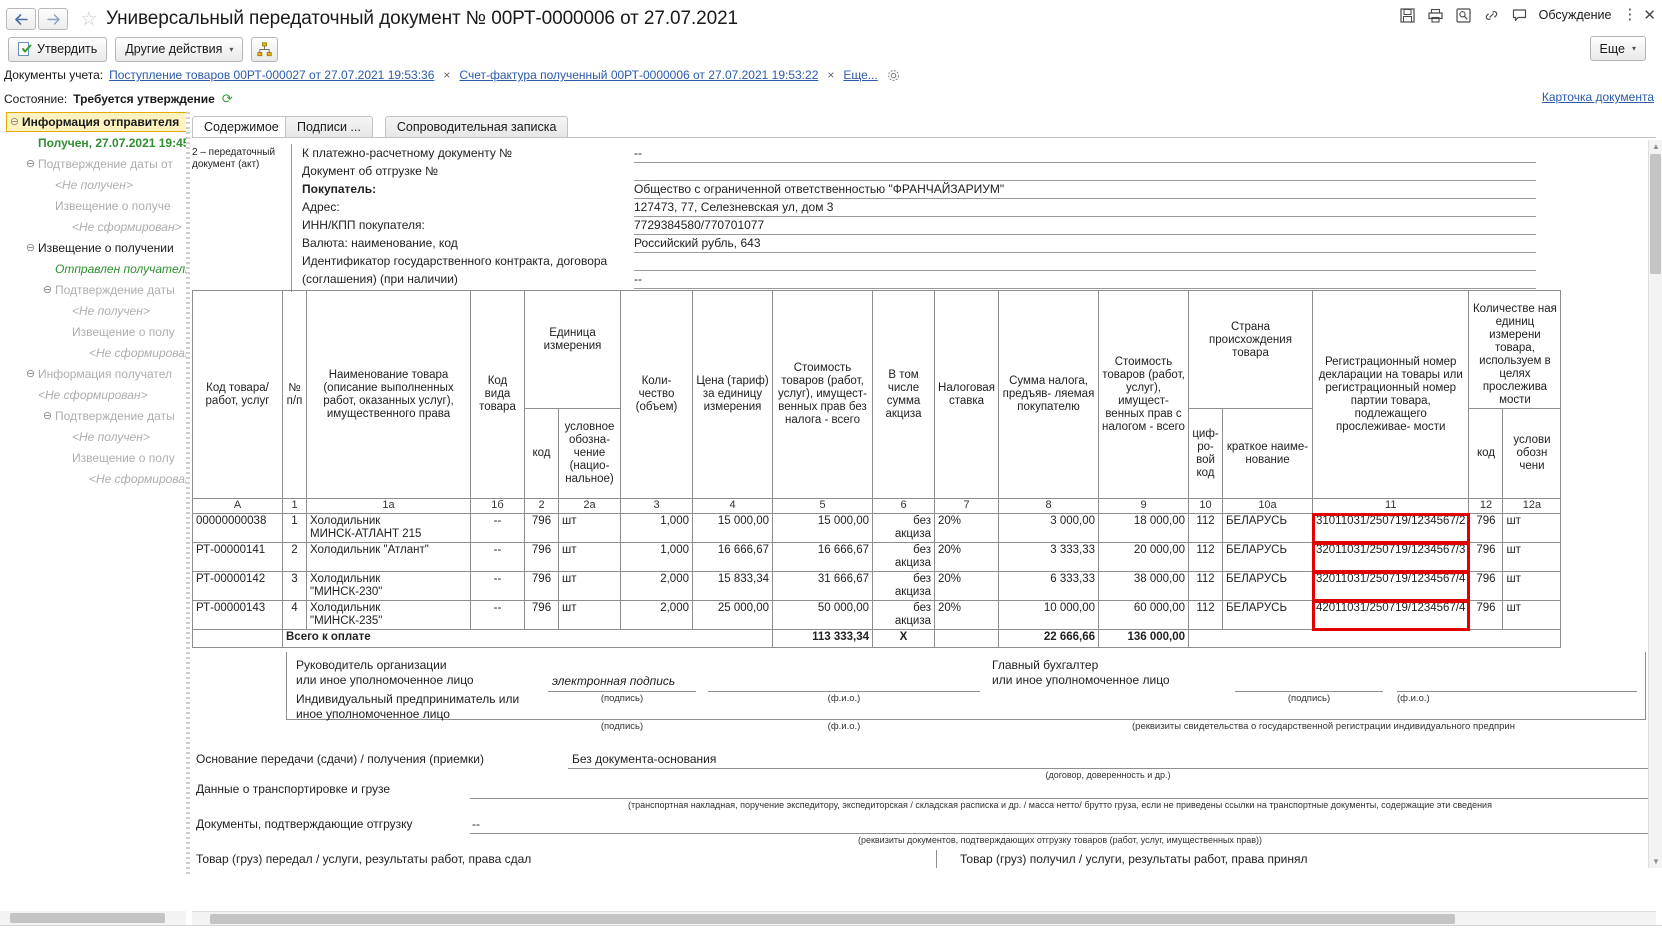 This screenshot has height=941, width=1662. I want to click on cell-code: 00000000038, so click(237, 528).